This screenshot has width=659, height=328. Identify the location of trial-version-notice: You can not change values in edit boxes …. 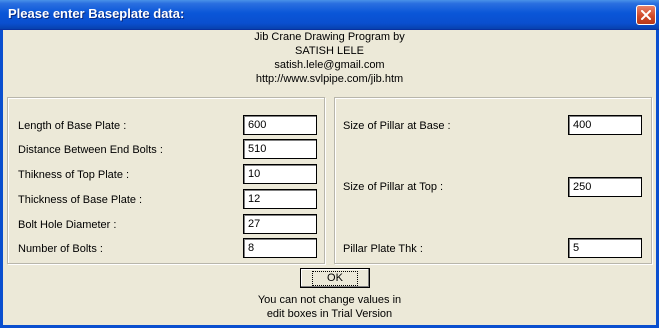
(329, 307).